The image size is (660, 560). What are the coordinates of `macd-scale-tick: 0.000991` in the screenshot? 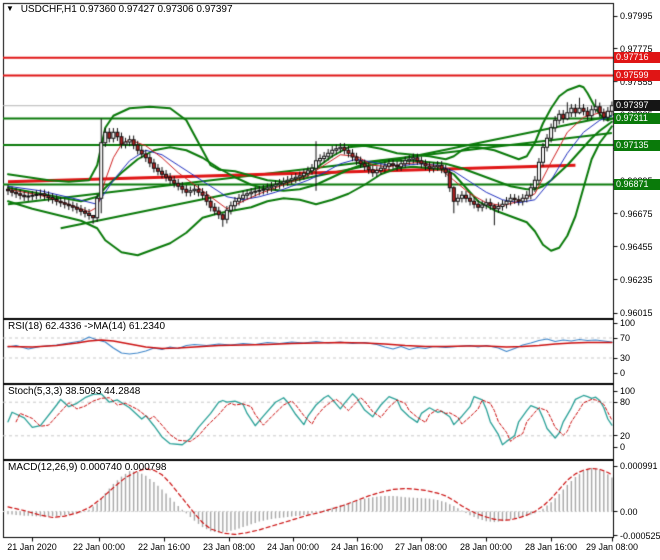 It's located at (639, 466).